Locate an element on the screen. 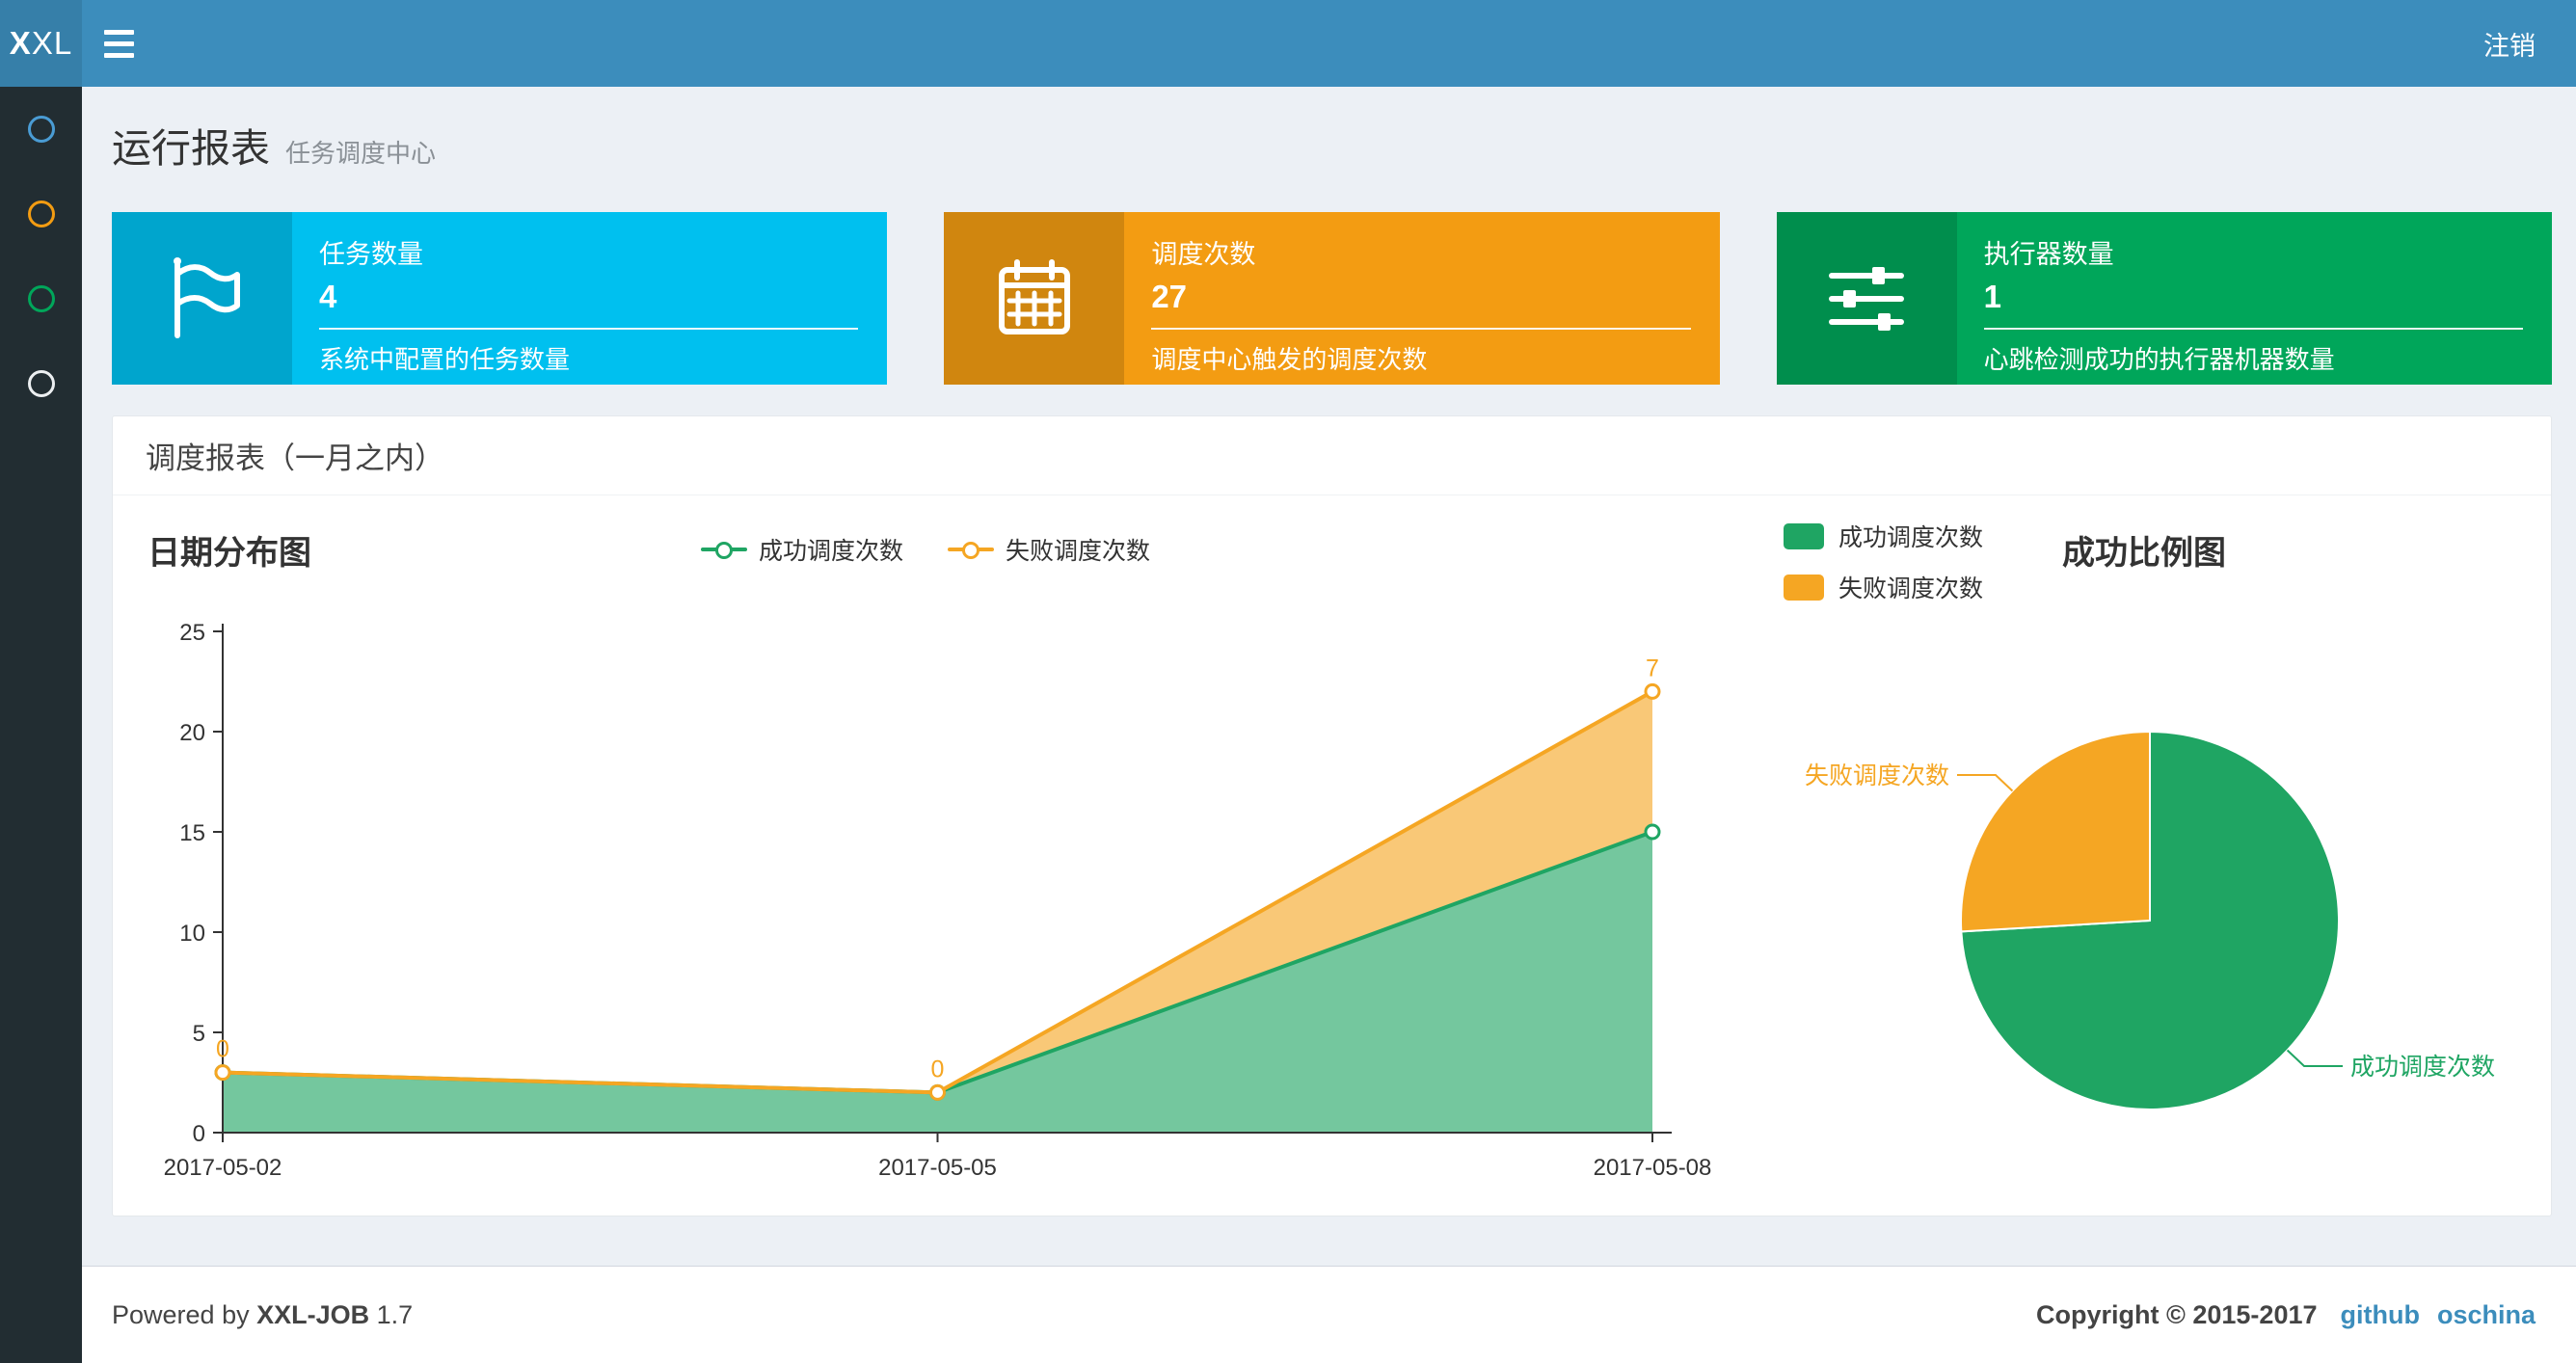 The height and width of the screenshot is (1363, 2576). pie-legend: 成功调度次数 失败调度次数 is located at coordinates (1884, 561).